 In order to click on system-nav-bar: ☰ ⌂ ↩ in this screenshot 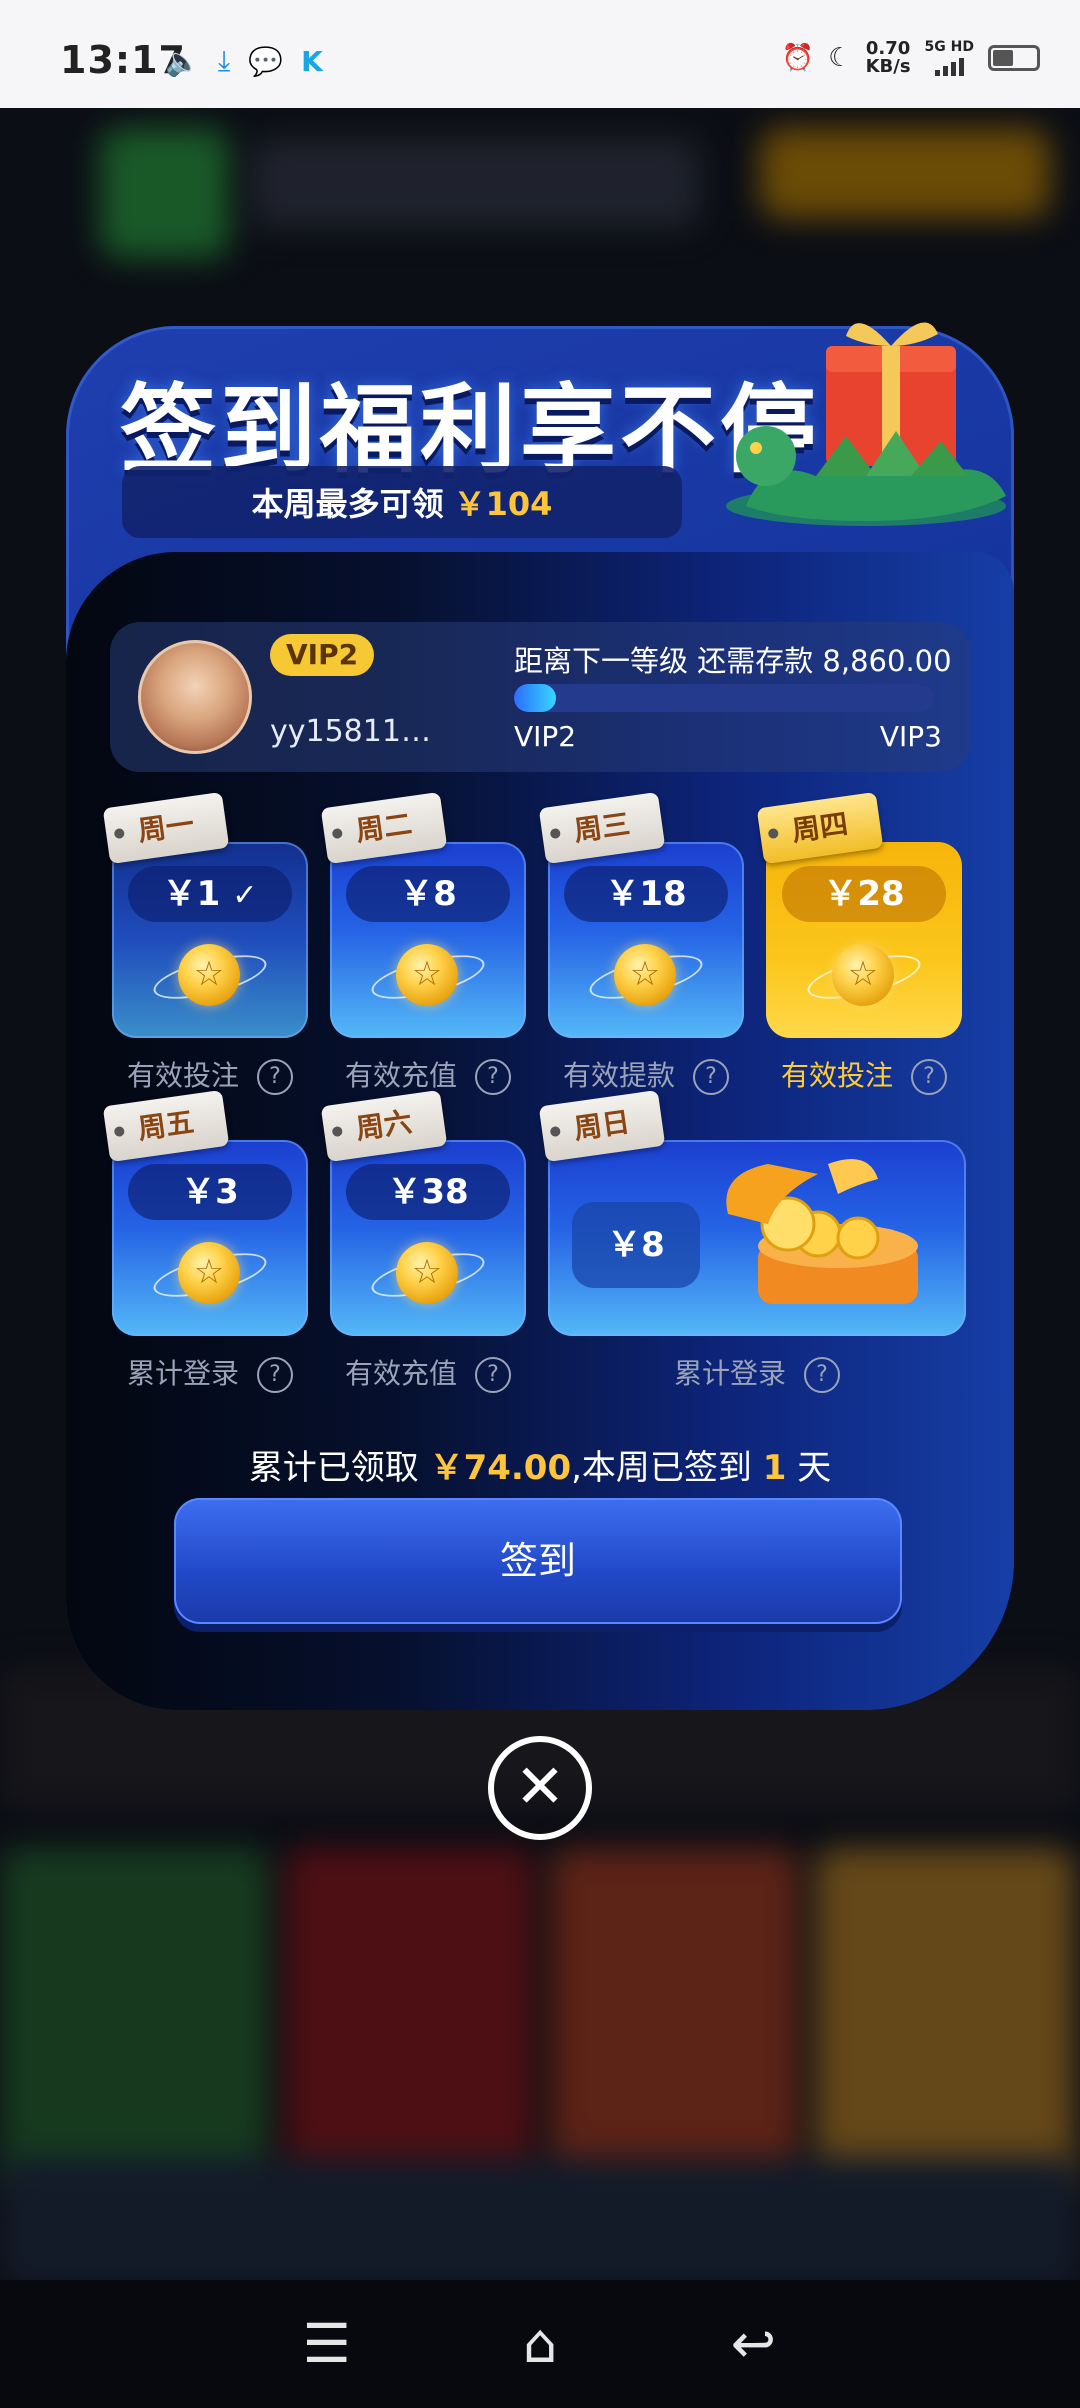, I will do `click(540, 2344)`.